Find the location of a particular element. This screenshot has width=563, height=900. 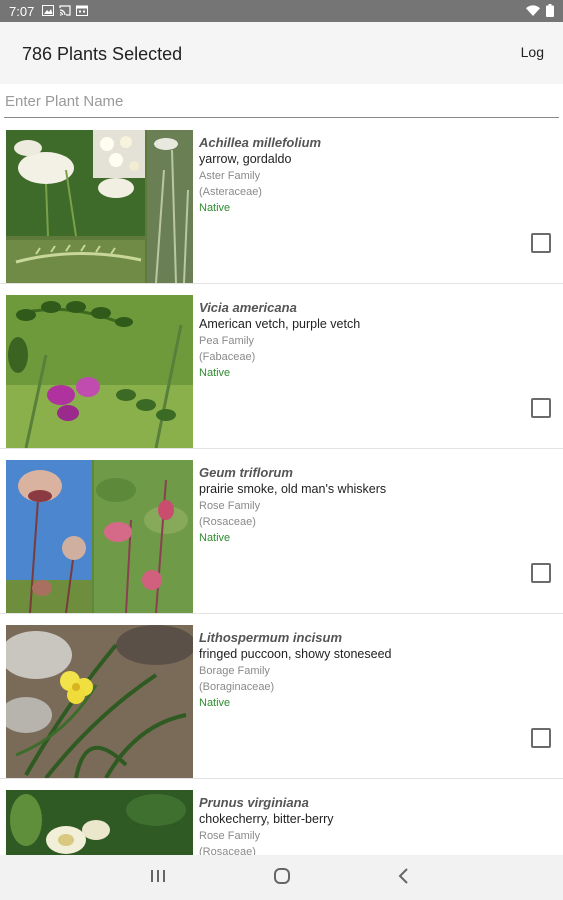

status-bar: 7:07 is located at coordinates (281, 11).